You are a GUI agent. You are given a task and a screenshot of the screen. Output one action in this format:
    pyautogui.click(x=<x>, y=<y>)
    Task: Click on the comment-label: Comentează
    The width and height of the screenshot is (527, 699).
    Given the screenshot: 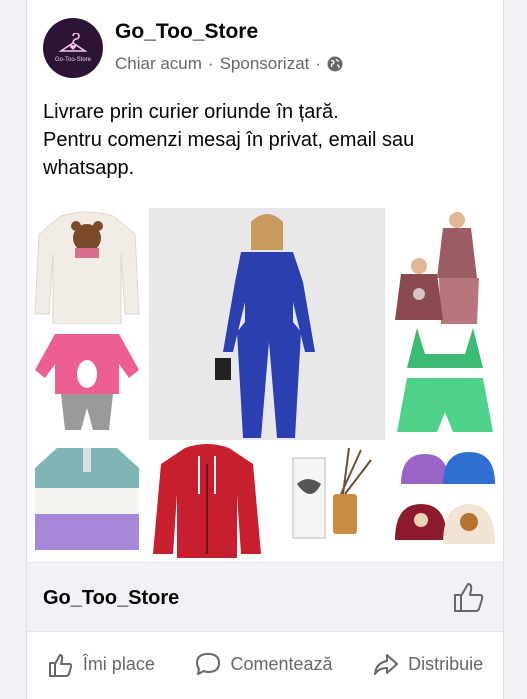 What is the action you would take?
    pyautogui.click(x=281, y=664)
    